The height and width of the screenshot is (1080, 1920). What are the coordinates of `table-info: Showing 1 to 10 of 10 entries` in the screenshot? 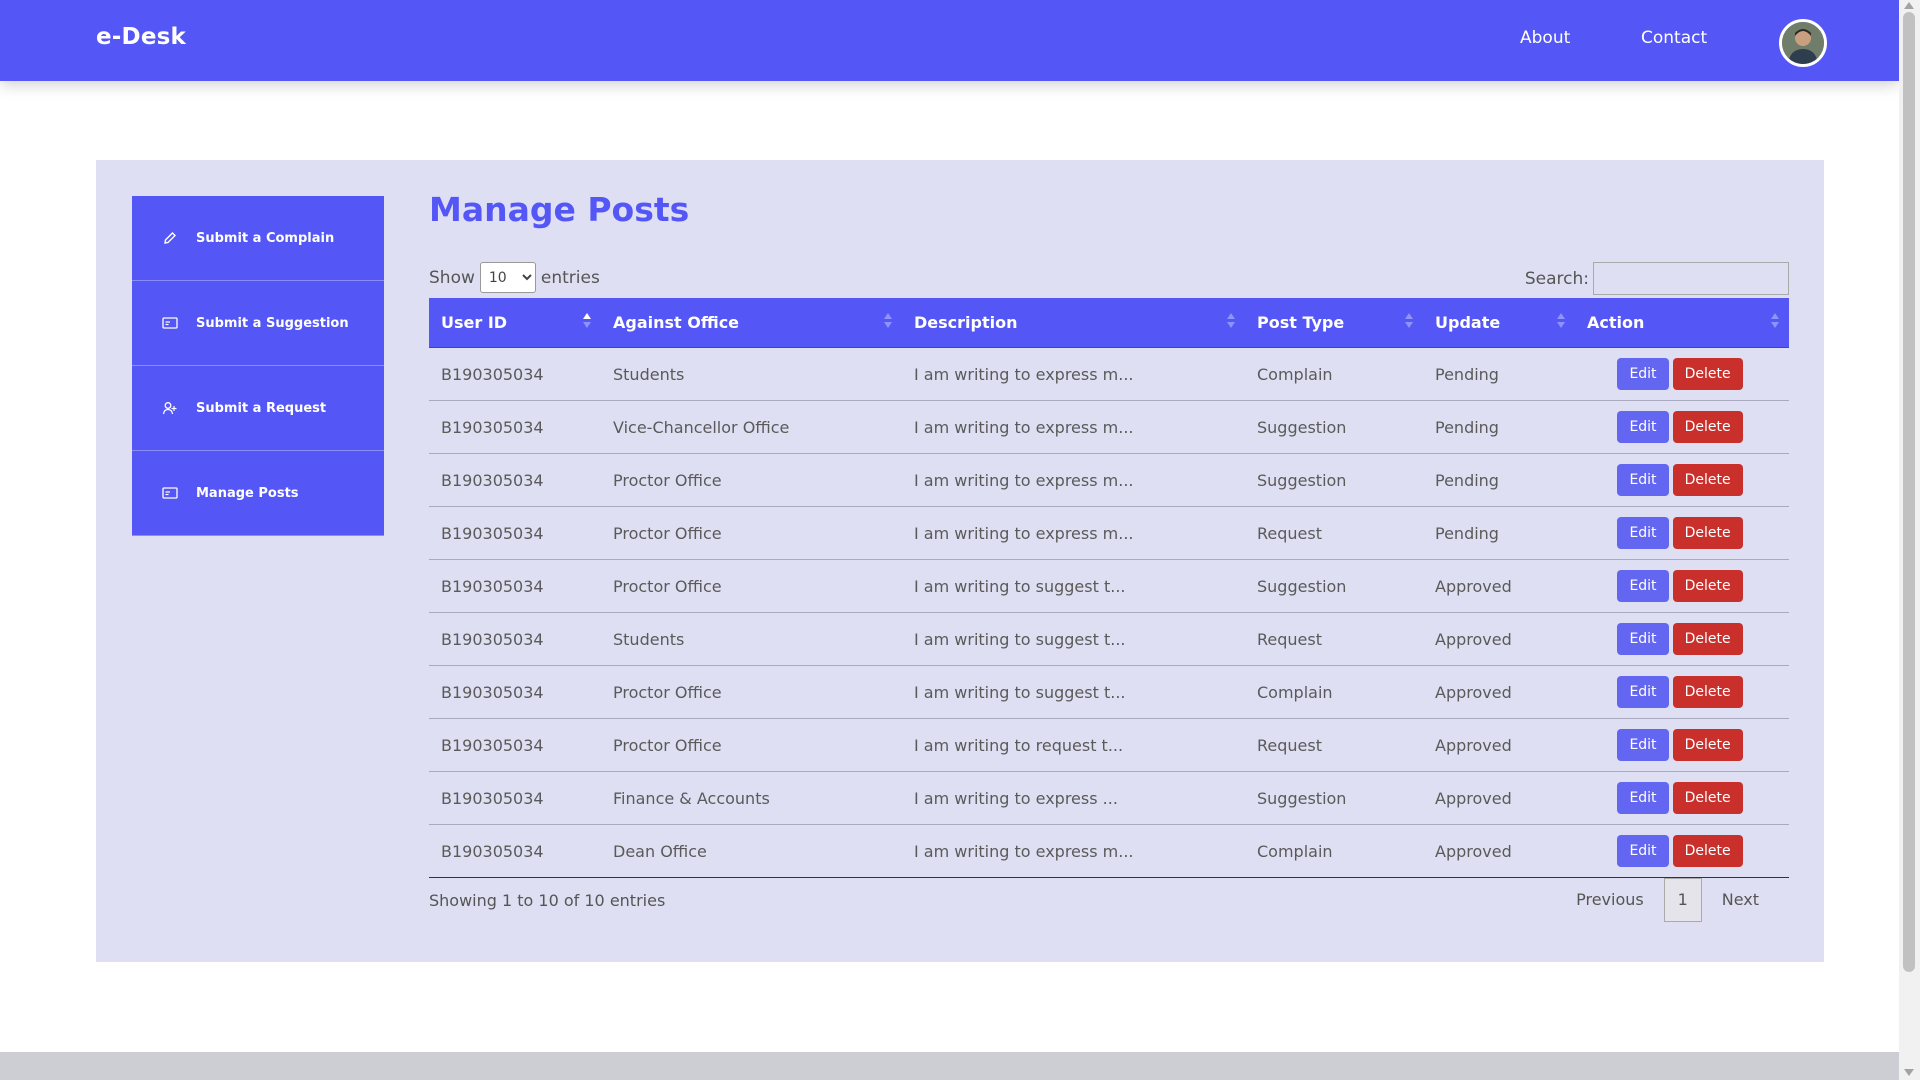 It's located at (547, 900).